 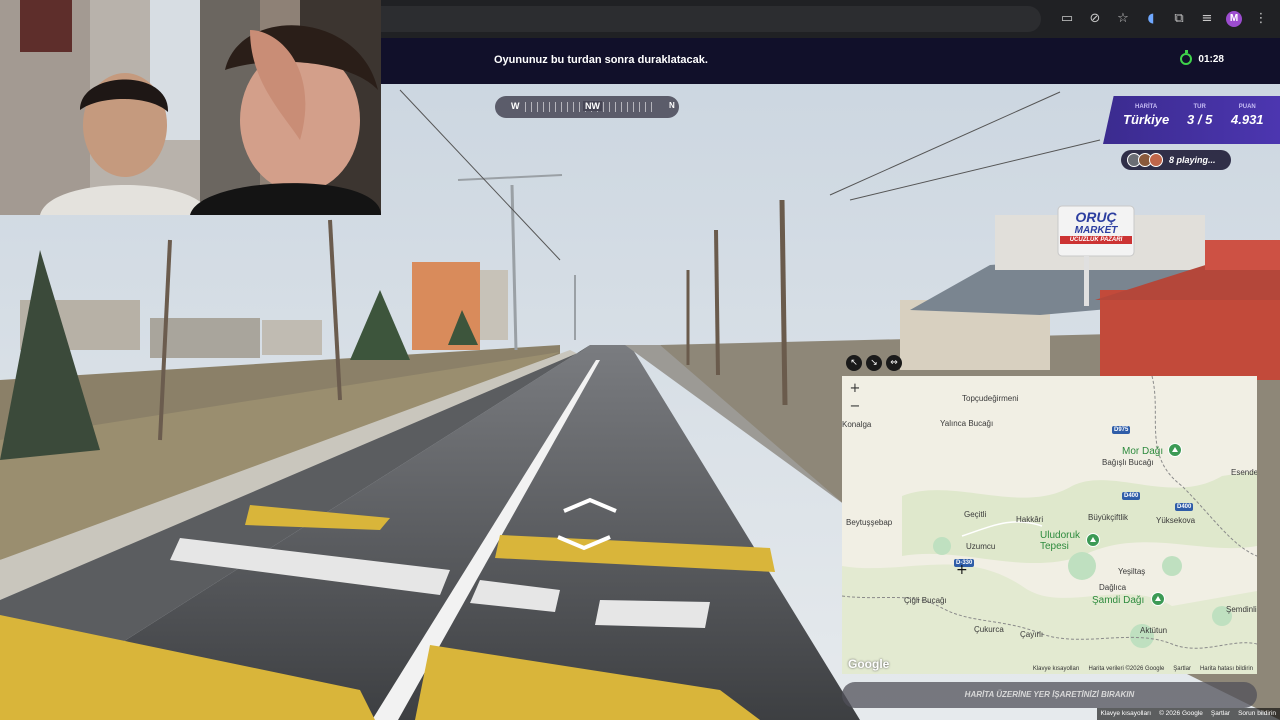 What do you see at coordinates (190, 107) in the screenshot?
I see `webcam-overlay` at bounding box center [190, 107].